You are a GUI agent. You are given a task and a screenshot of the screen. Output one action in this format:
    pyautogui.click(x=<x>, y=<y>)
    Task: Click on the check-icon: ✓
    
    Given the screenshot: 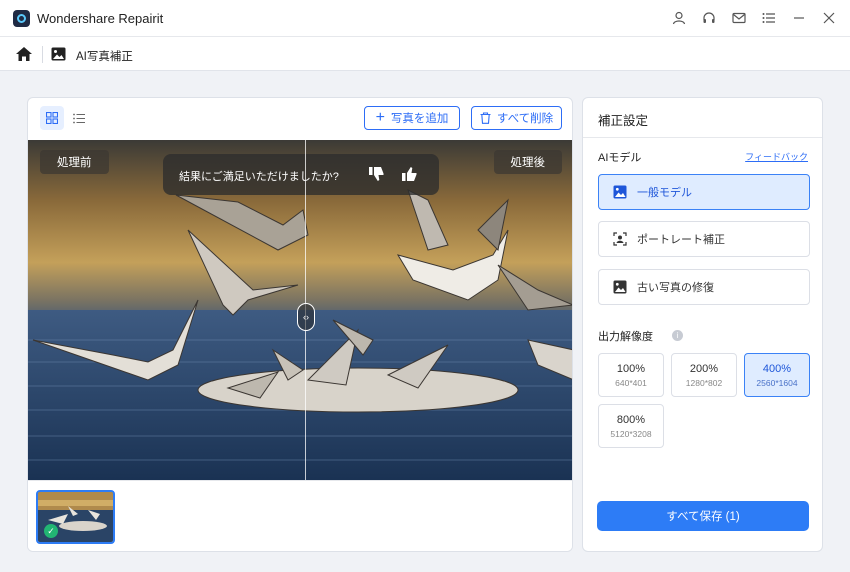 What is the action you would take?
    pyautogui.click(x=51, y=531)
    